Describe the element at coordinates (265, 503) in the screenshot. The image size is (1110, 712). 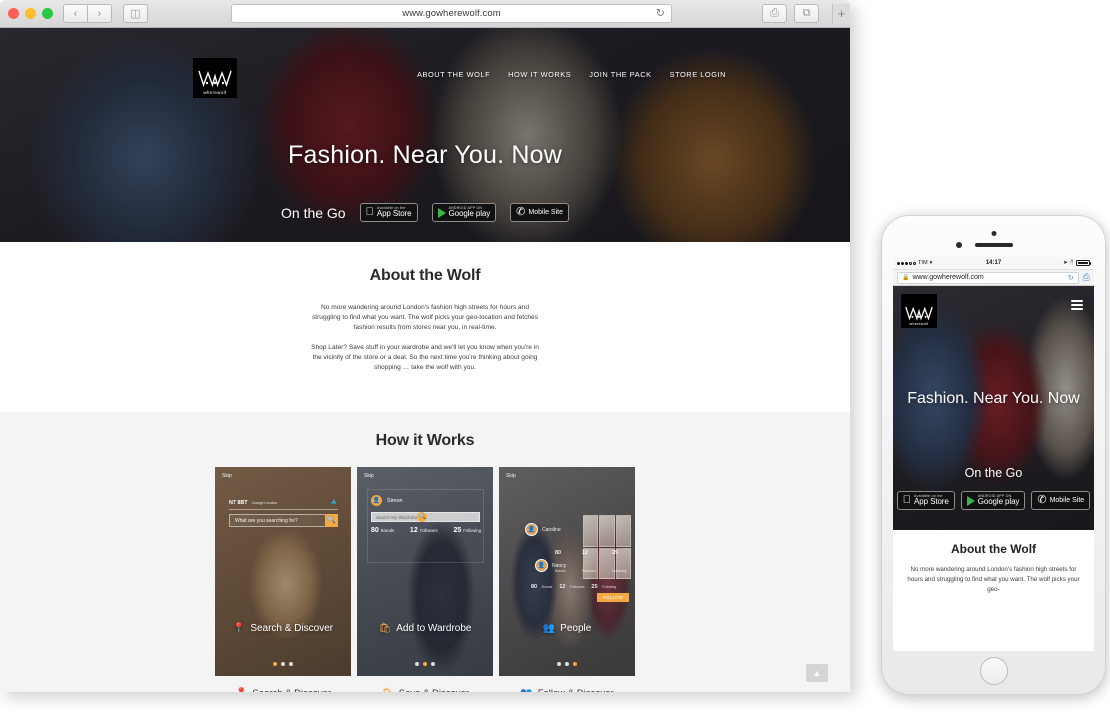
I see `change-location-link: Change Location` at that location.